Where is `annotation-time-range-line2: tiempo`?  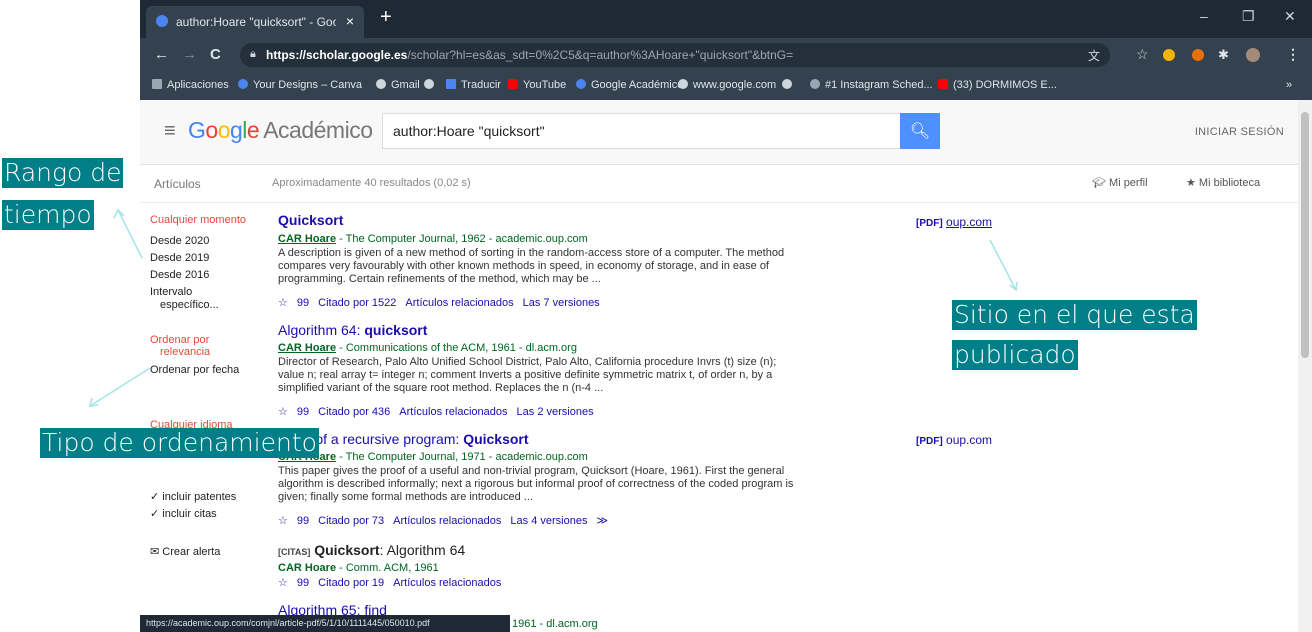
annotation-time-range-line2: tiempo is located at coordinates (48, 215).